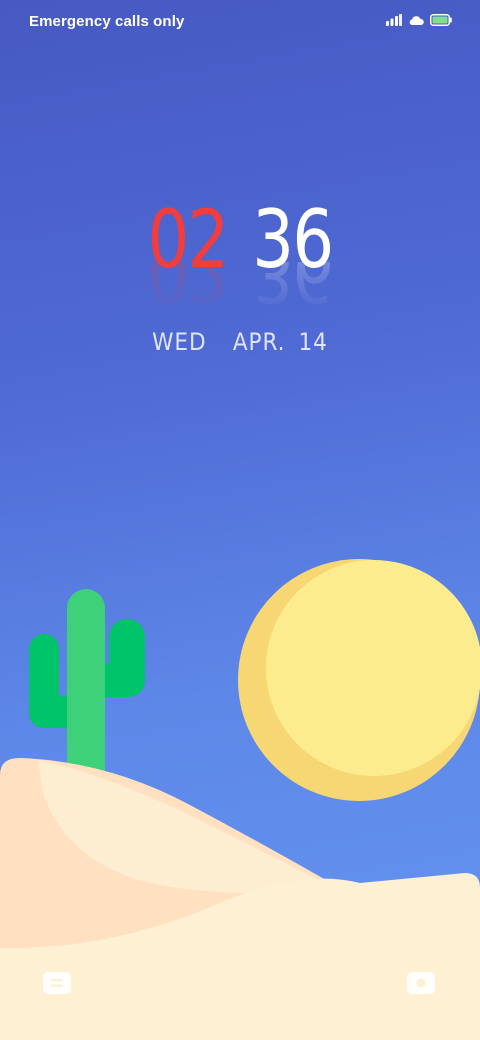  What do you see at coordinates (240, 287) in the screenshot?
I see `clock-reflection: 02 36` at bounding box center [240, 287].